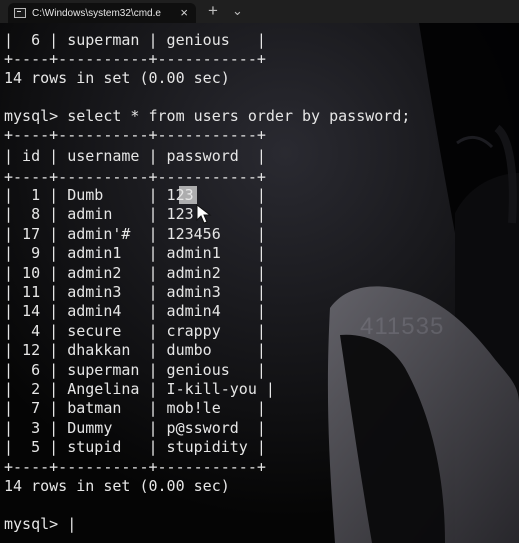 Image resolution: width=519 pixels, height=543 pixels. I want to click on terminal-prompt: mysql> |, so click(40, 524).